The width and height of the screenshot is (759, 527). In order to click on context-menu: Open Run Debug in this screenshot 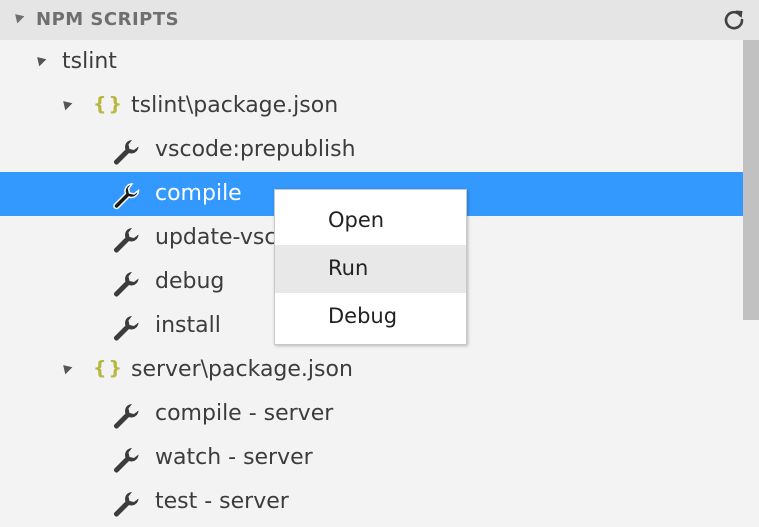, I will do `click(370, 267)`.